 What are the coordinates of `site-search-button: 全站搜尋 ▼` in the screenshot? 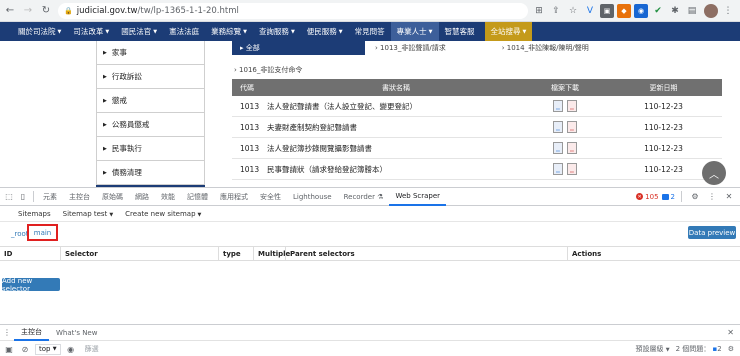 It's located at (508, 31).